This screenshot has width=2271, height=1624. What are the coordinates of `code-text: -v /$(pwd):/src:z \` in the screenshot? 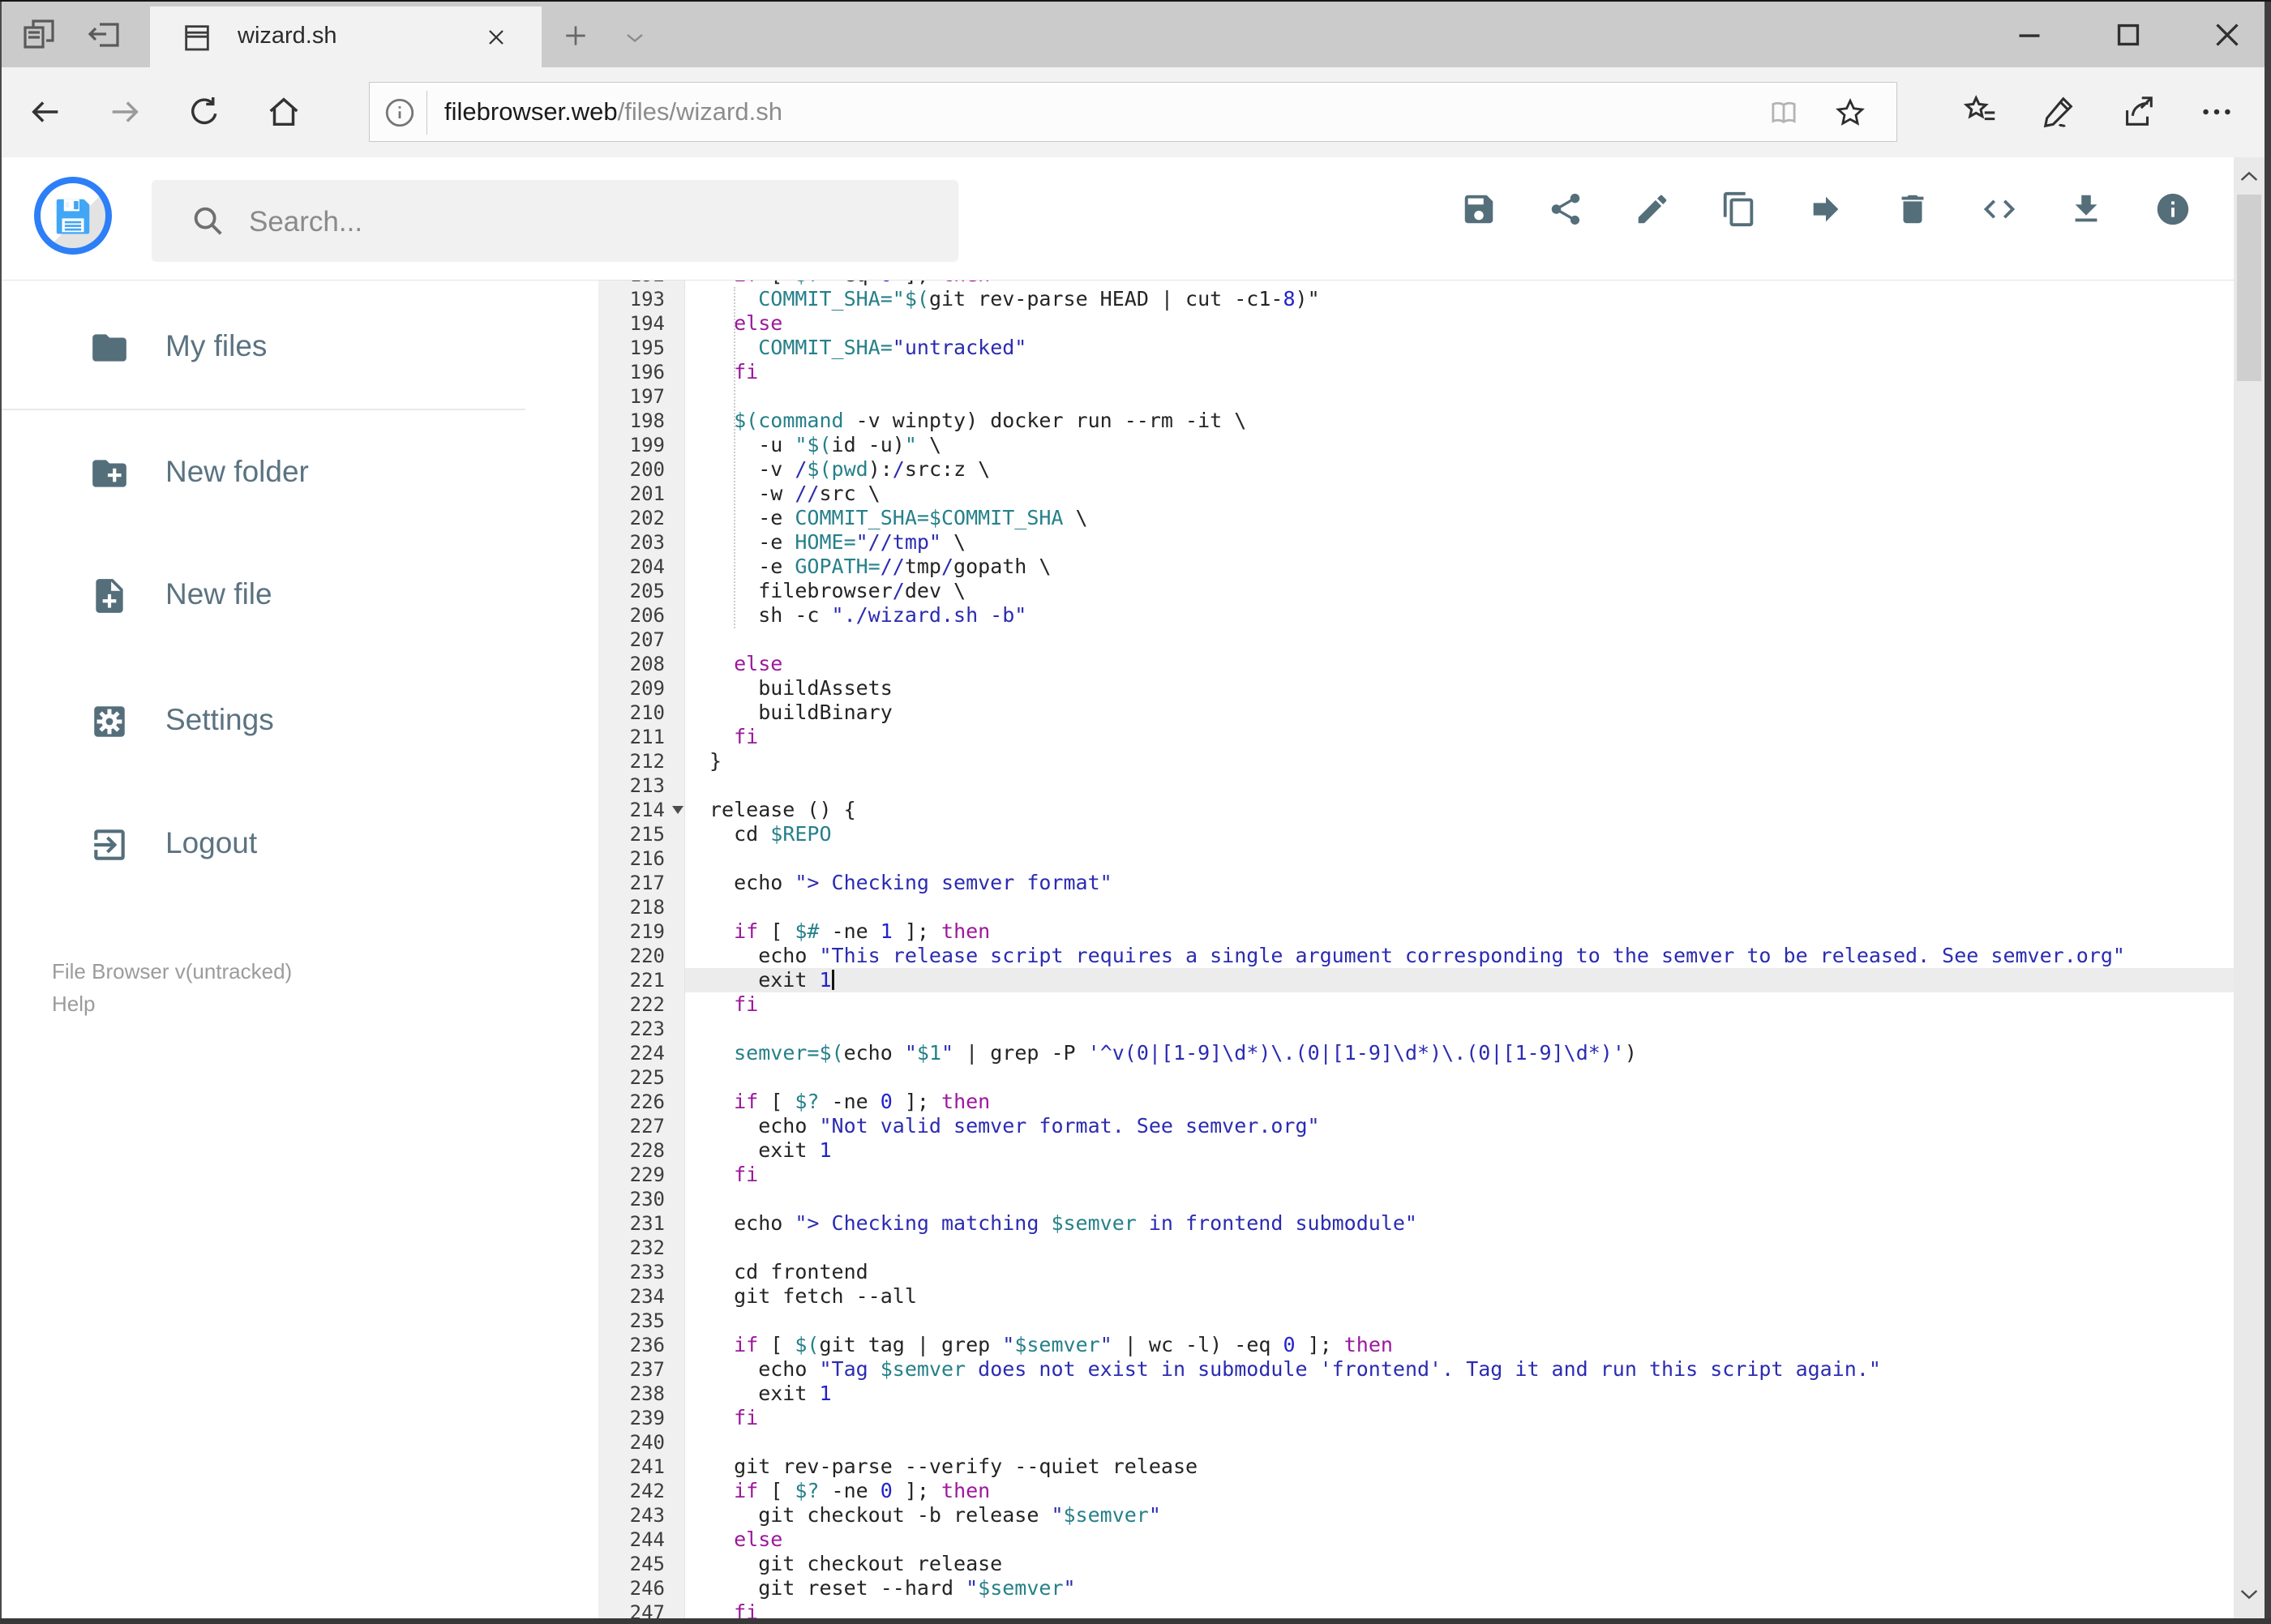 It's located at (1460, 470).